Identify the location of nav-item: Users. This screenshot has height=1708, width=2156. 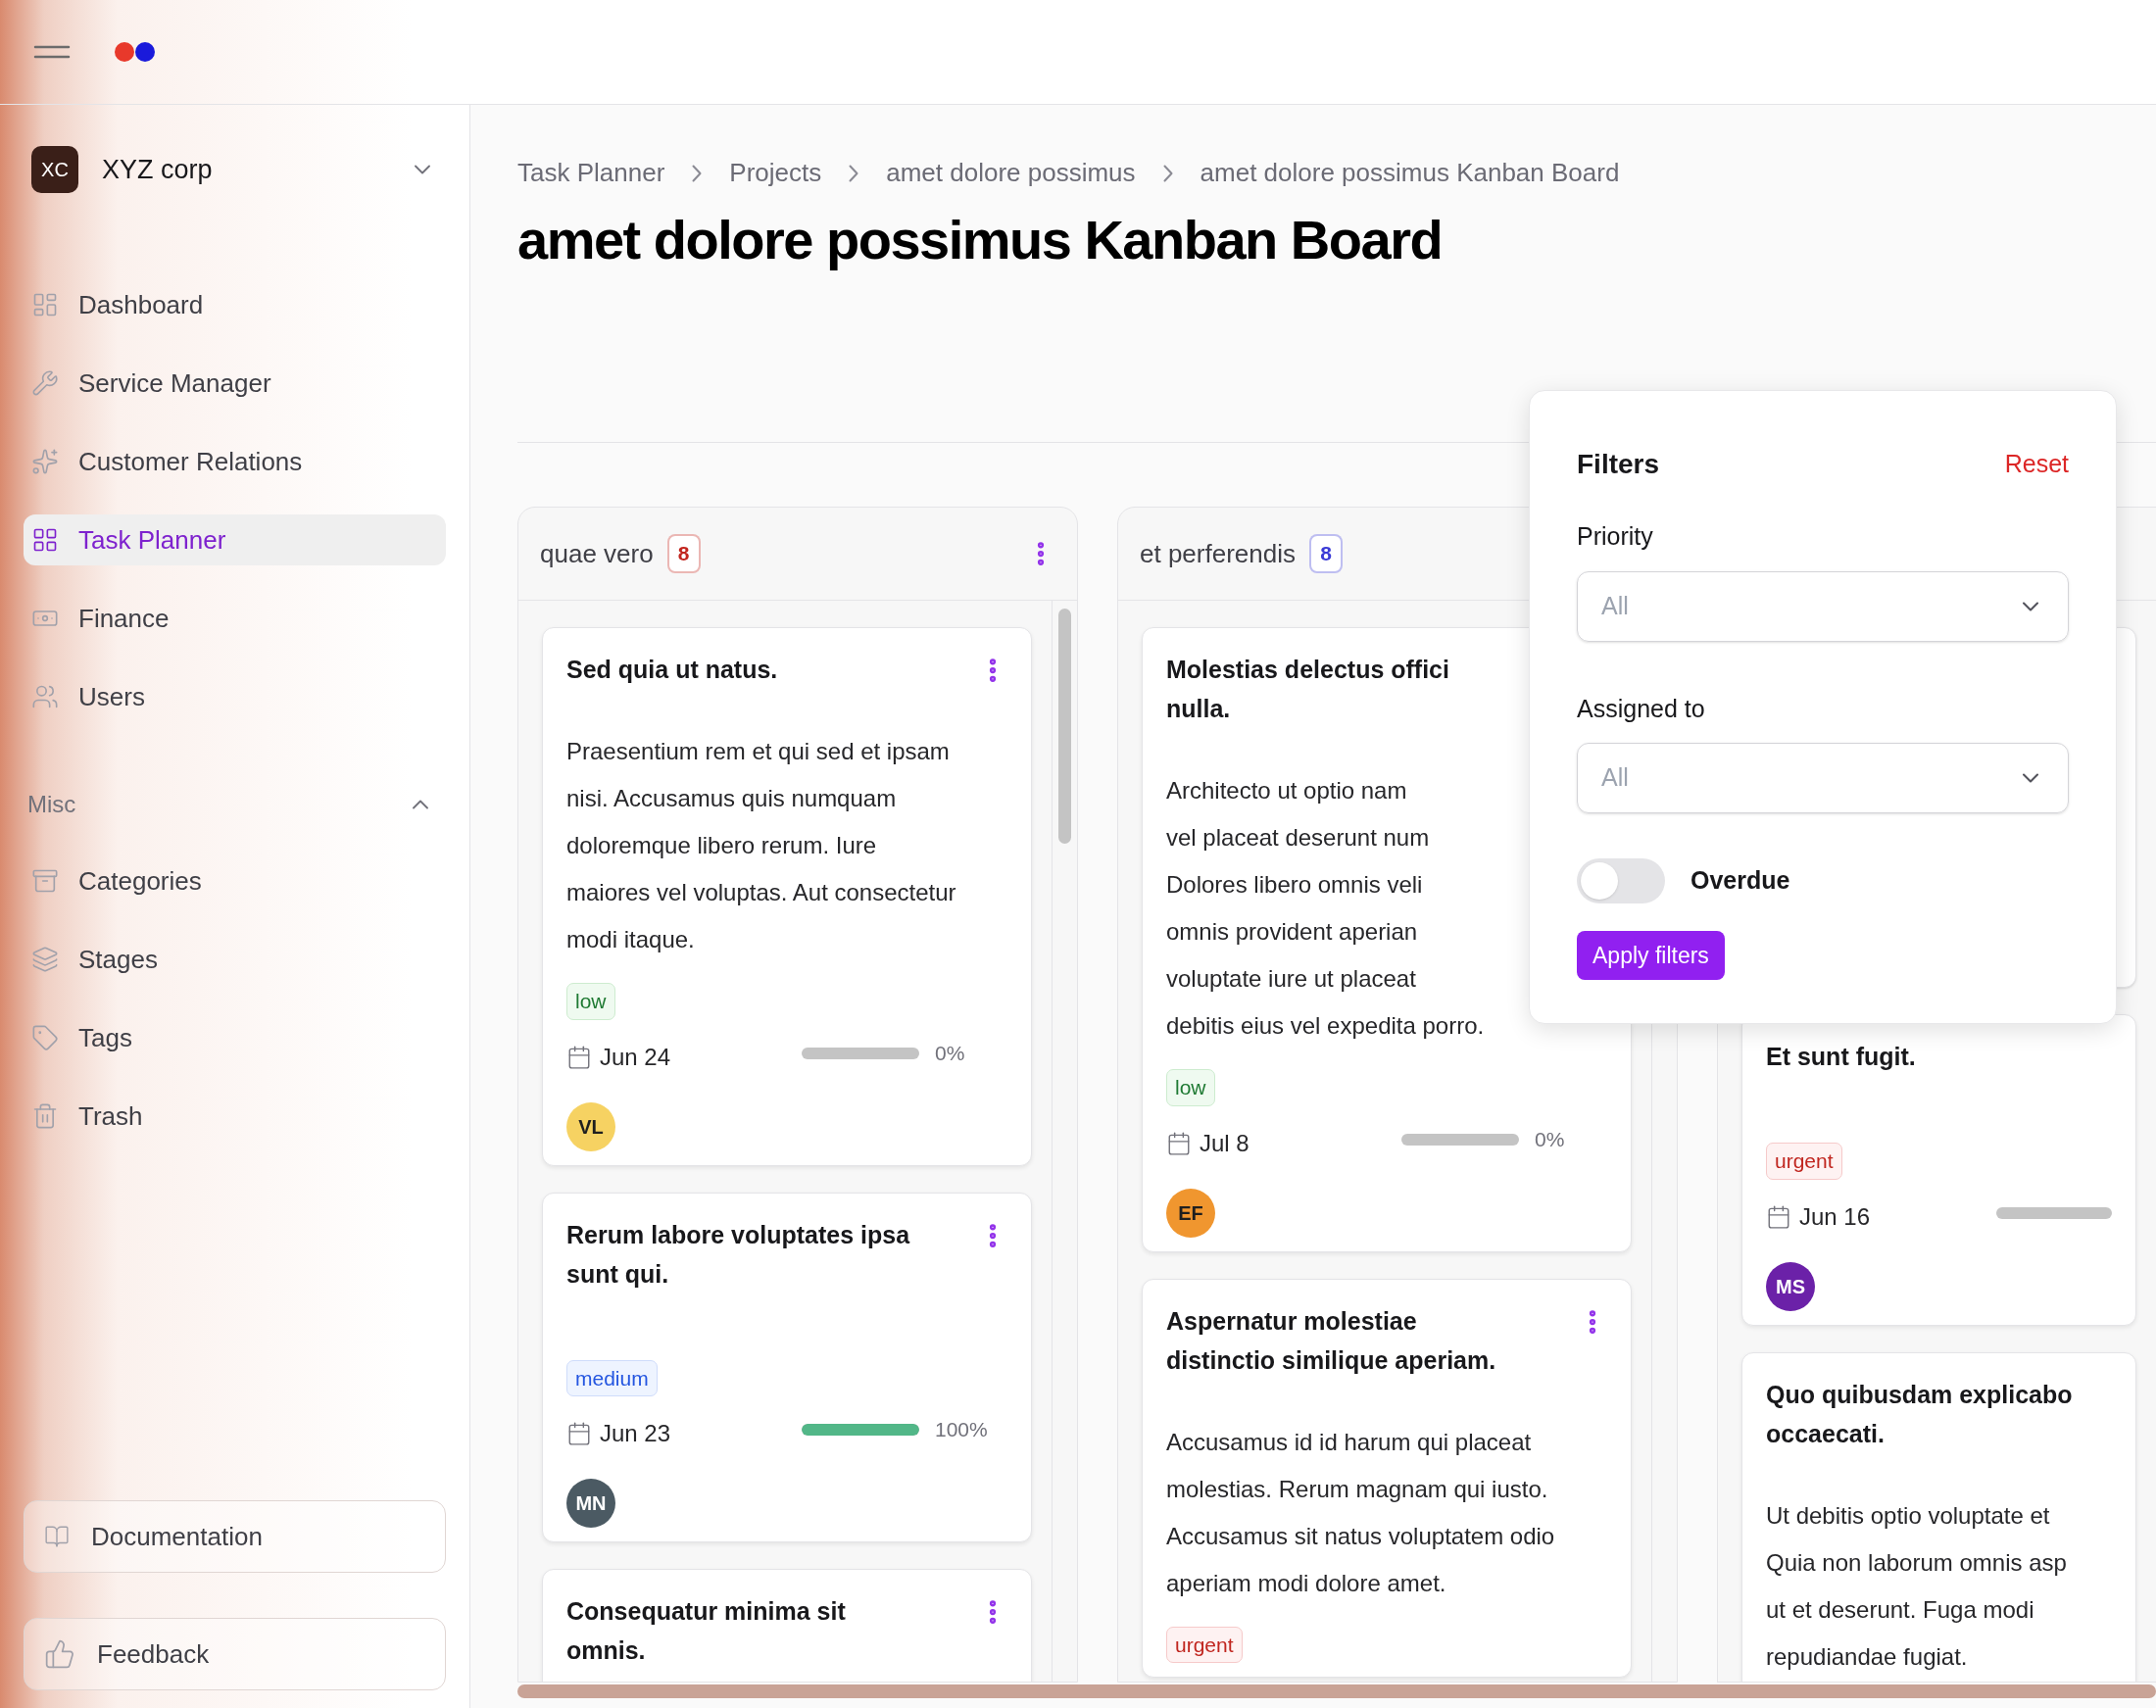
(235, 696).